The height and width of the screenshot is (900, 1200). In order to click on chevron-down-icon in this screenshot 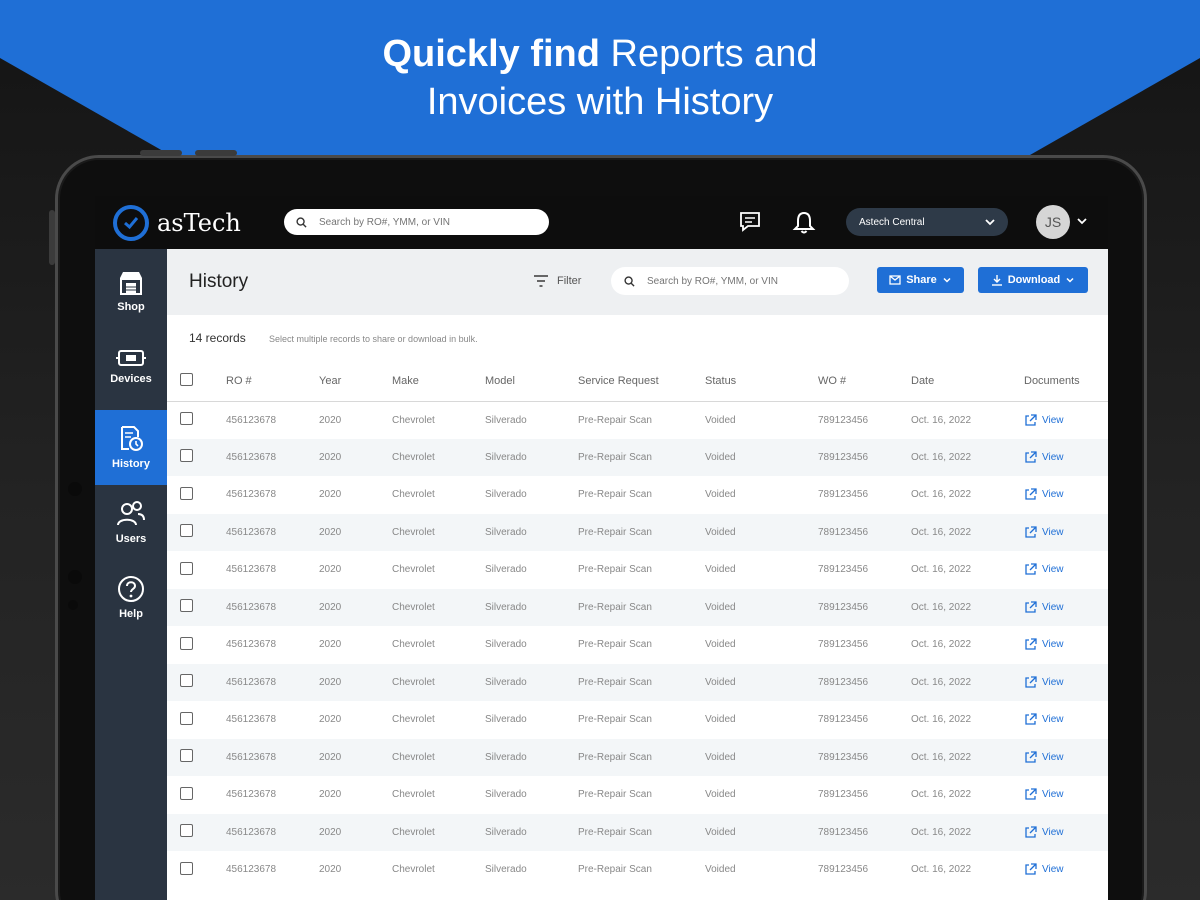, I will do `click(1070, 280)`.